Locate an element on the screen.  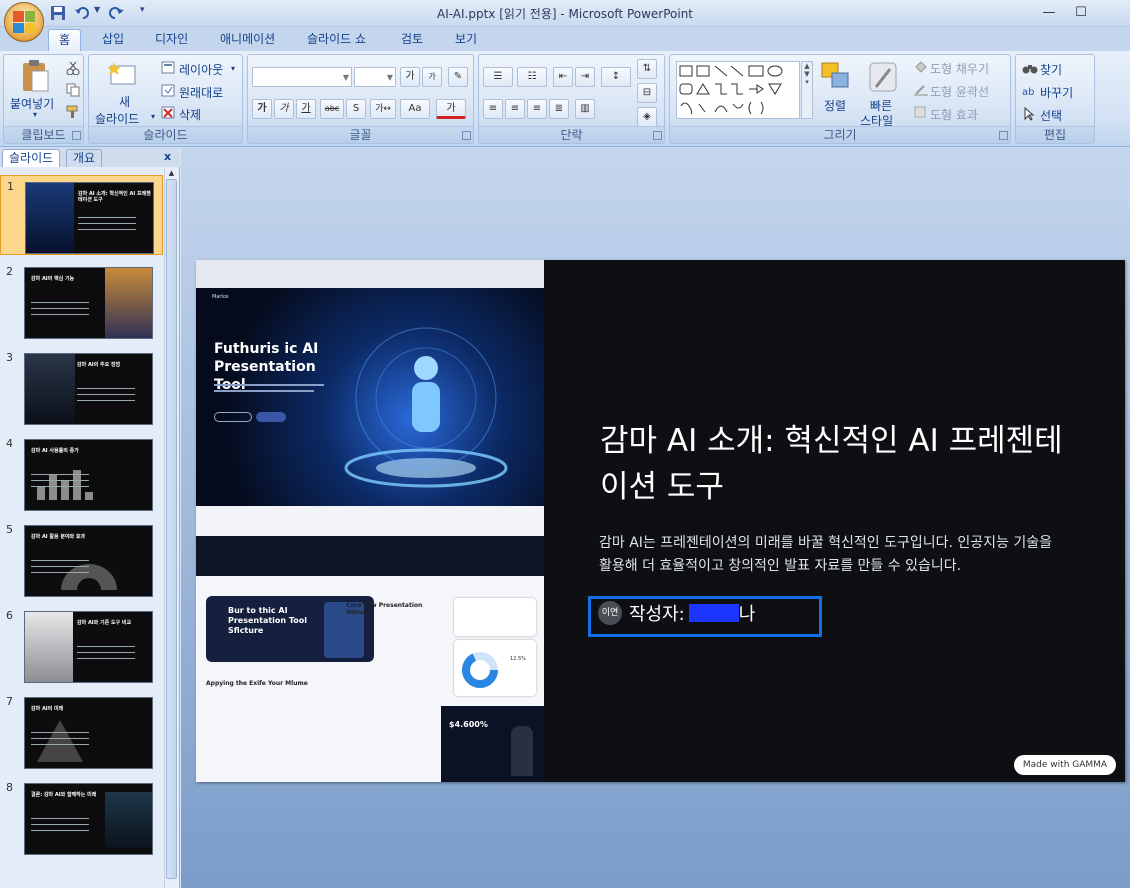
slide-thumbnail: 3 감마 AI의 주요 장점 is located at coordinates (81, 387).